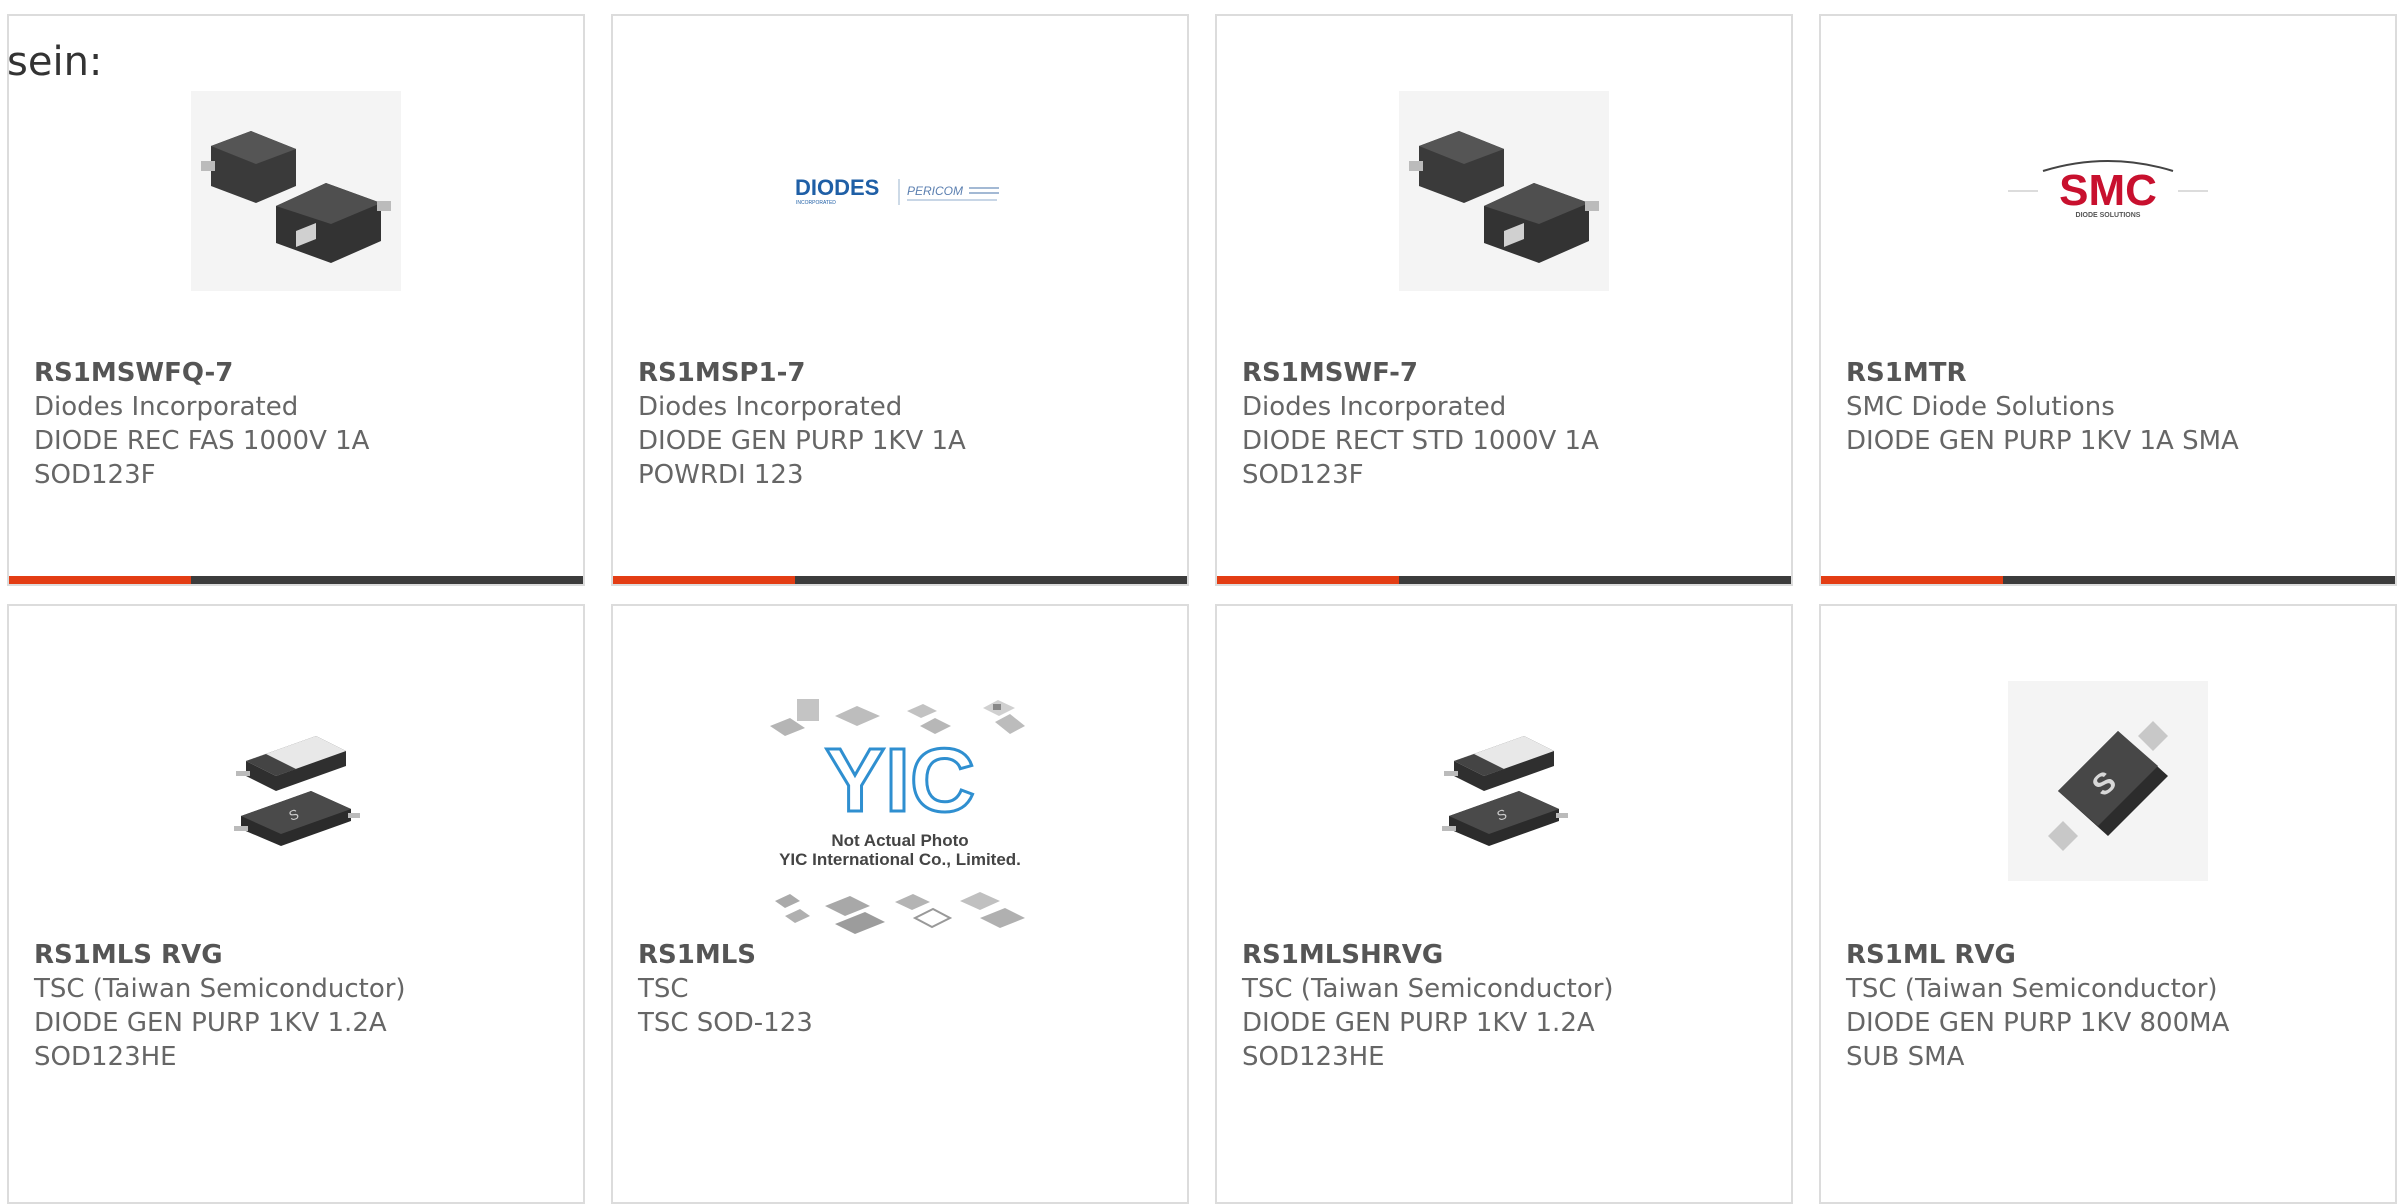  I want to click on svg-text: DIODE SOLUTIONS, so click(2108, 215).